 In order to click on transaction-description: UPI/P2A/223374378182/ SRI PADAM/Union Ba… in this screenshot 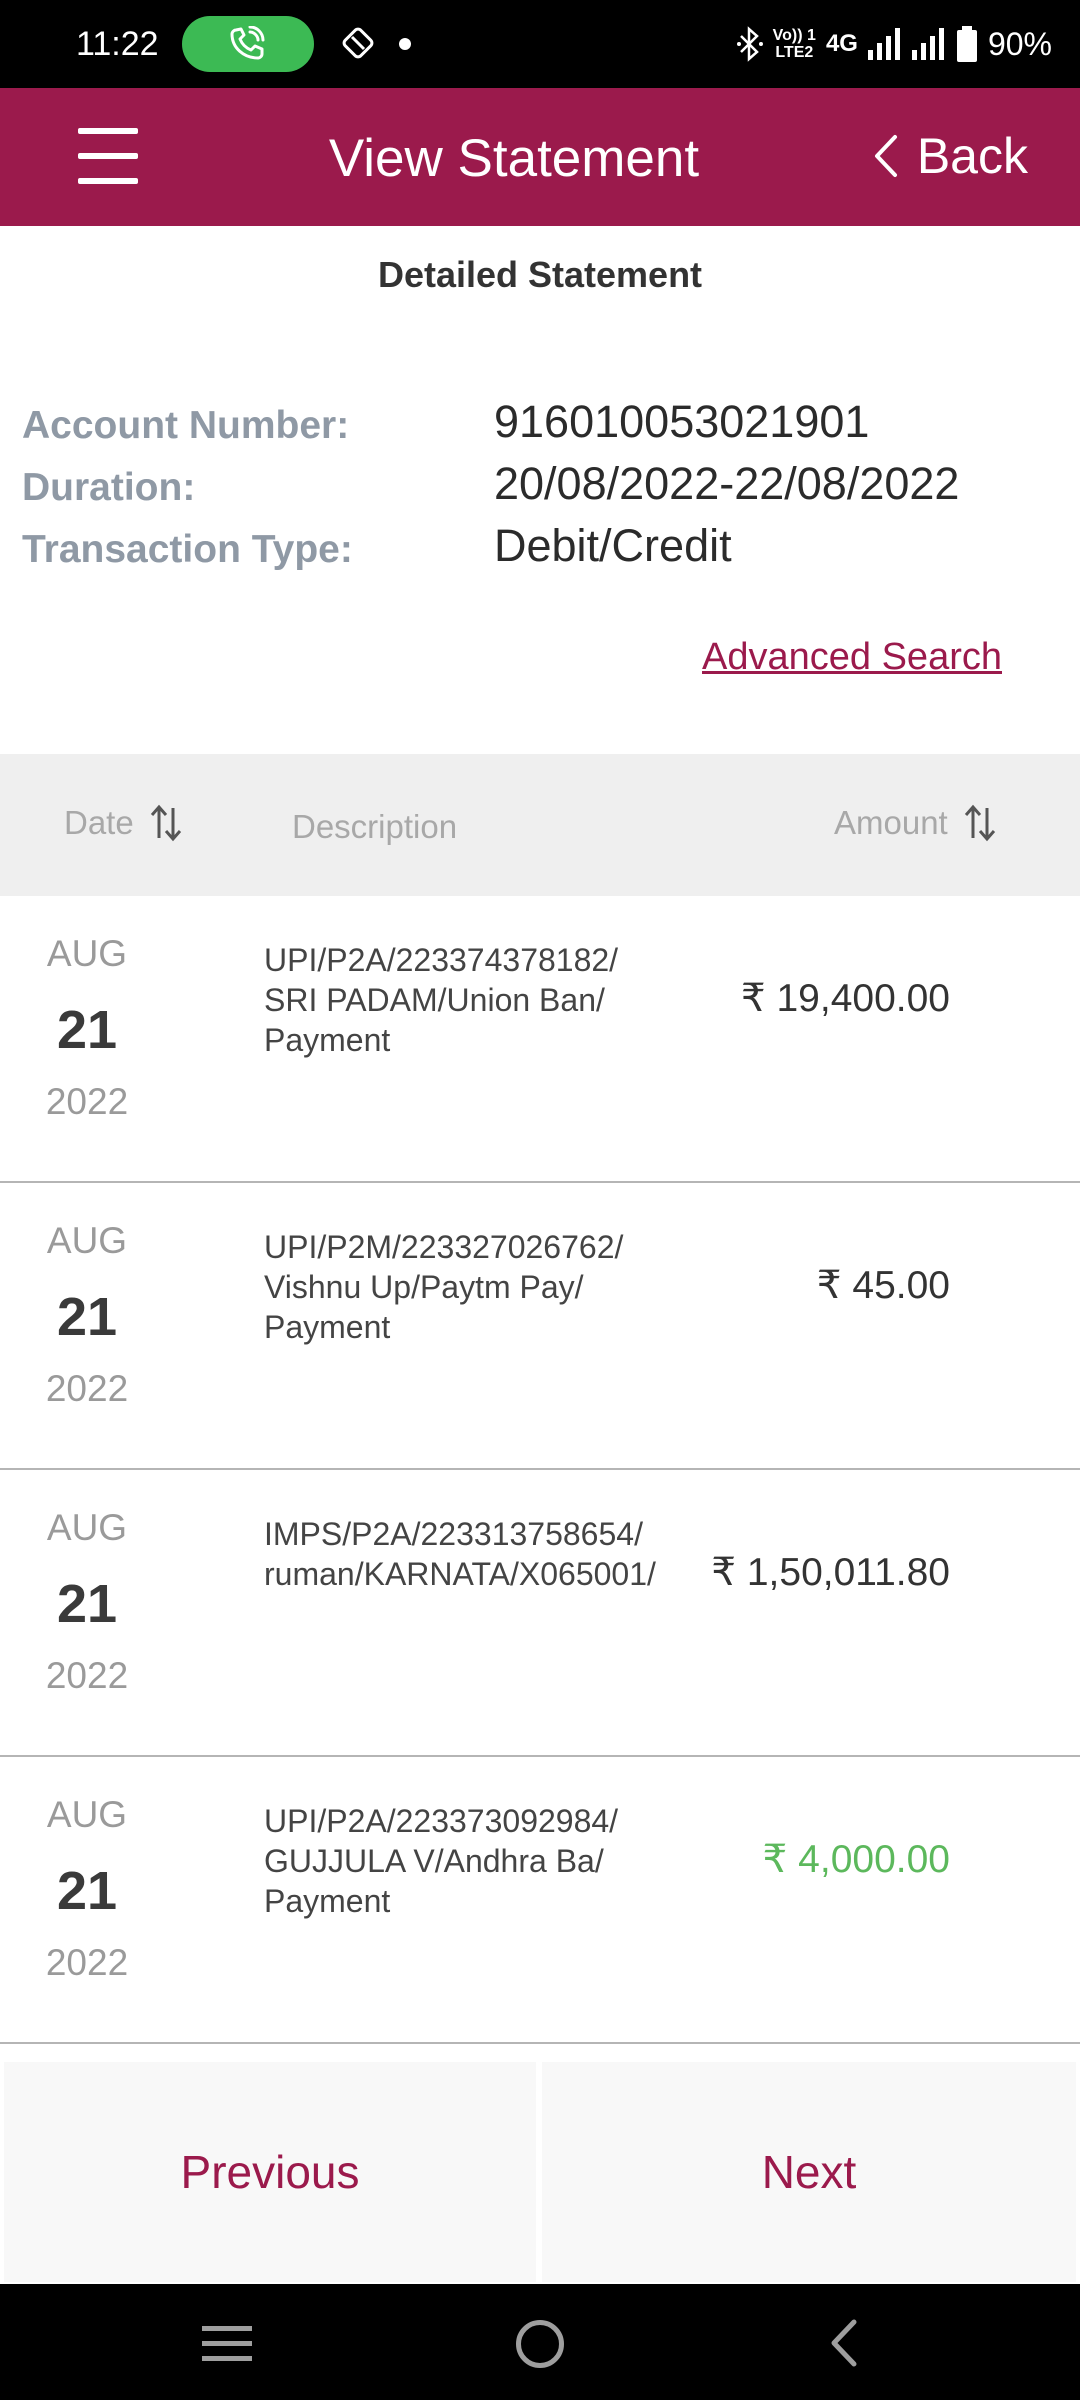, I will do `click(441, 1000)`.